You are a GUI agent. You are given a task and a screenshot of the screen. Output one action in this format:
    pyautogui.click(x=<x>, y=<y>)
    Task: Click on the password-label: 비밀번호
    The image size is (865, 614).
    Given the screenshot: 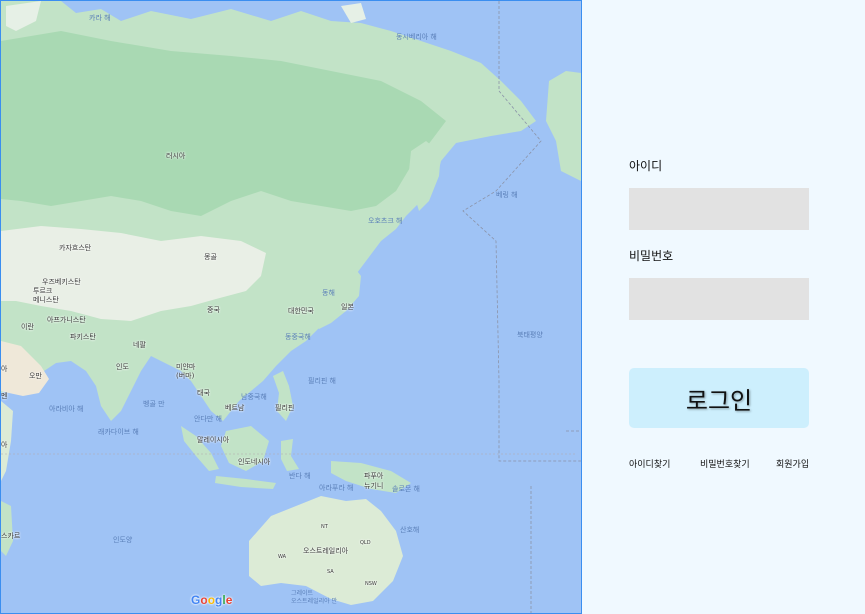 What is the action you would take?
    pyautogui.click(x=651, y=256)
    